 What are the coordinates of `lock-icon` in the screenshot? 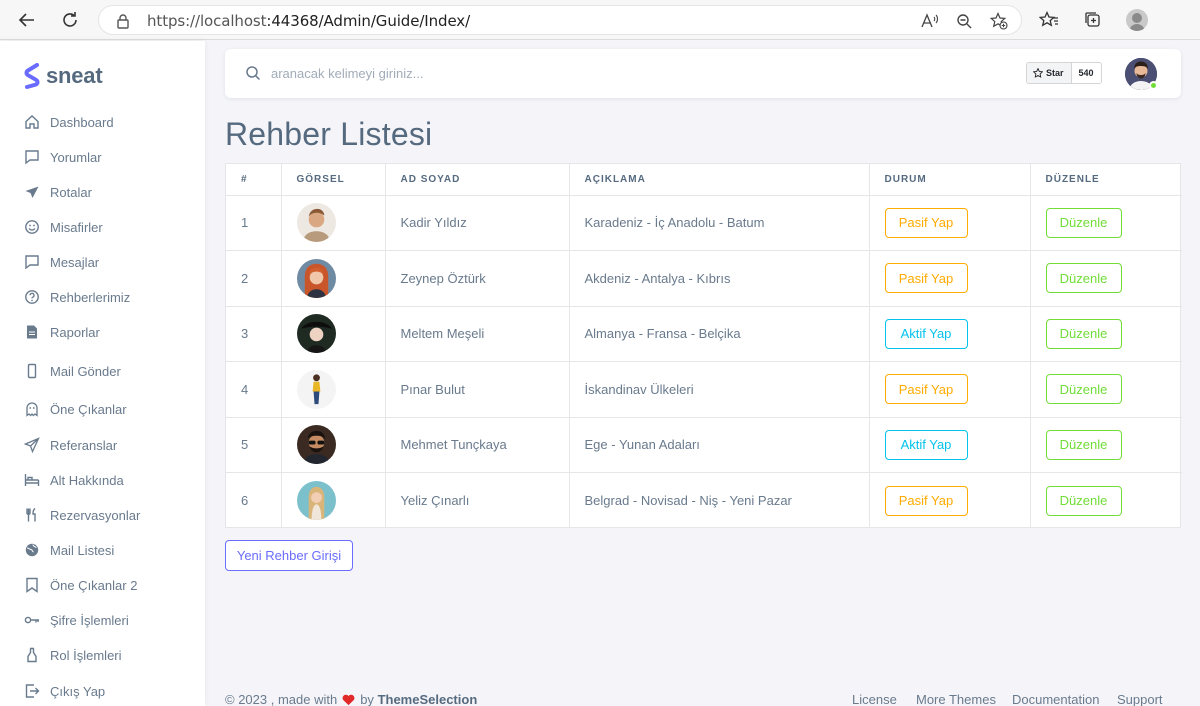 It's located at (123, 21).